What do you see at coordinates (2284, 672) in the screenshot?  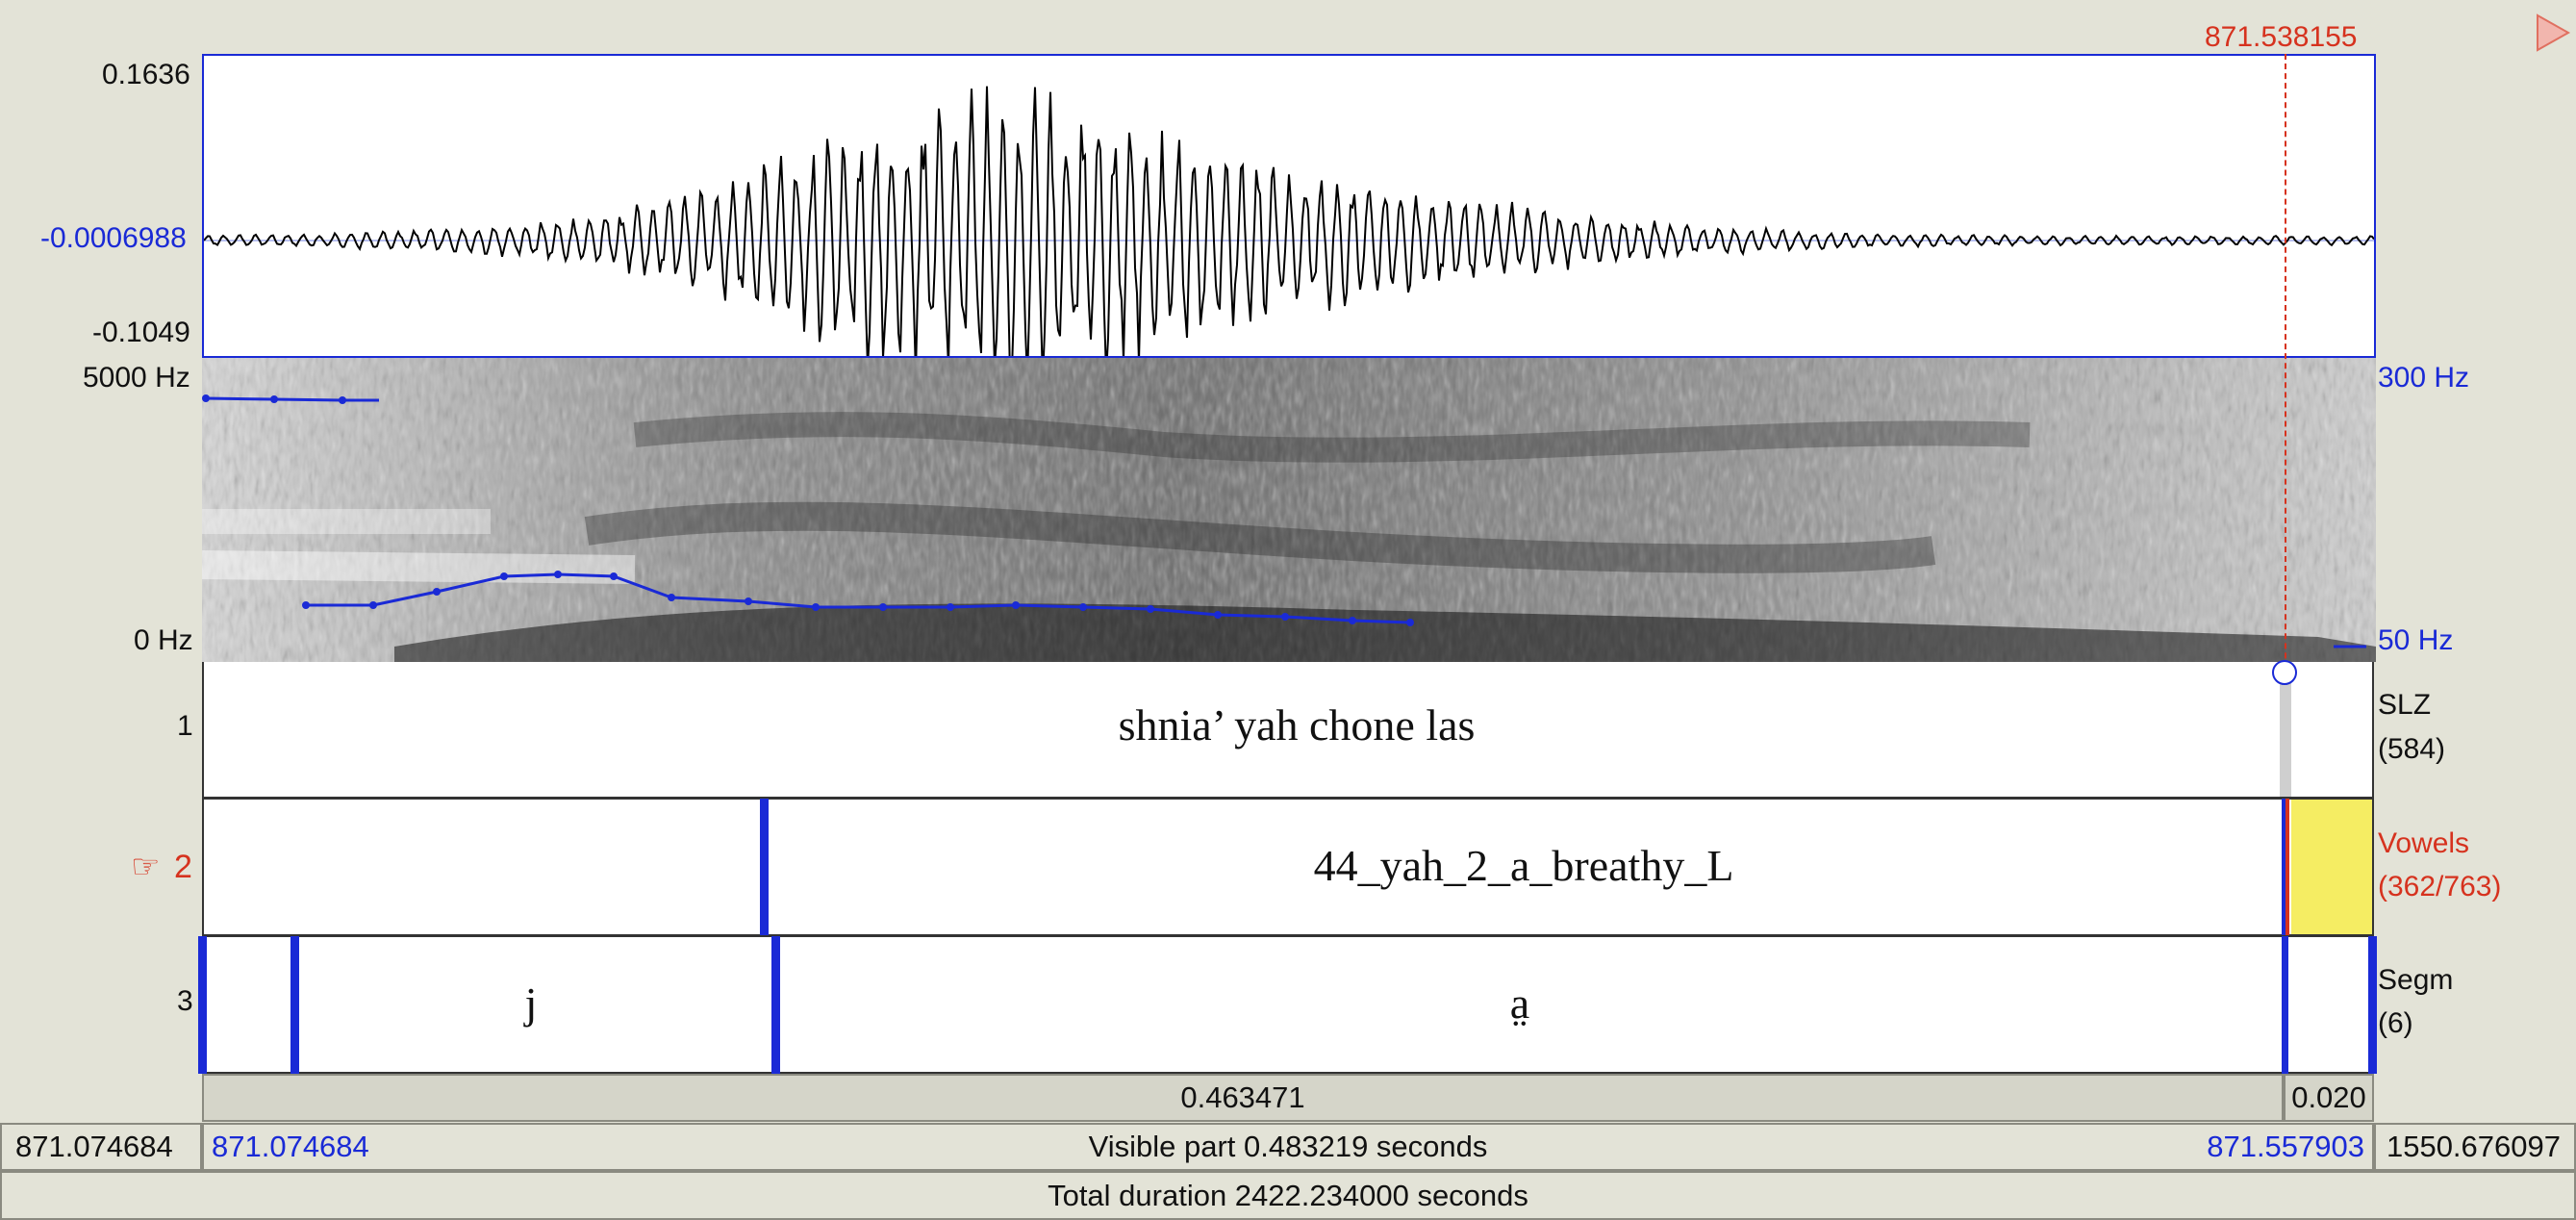 I see `selected-boundary-marker` at bounding box center [2284, 672].